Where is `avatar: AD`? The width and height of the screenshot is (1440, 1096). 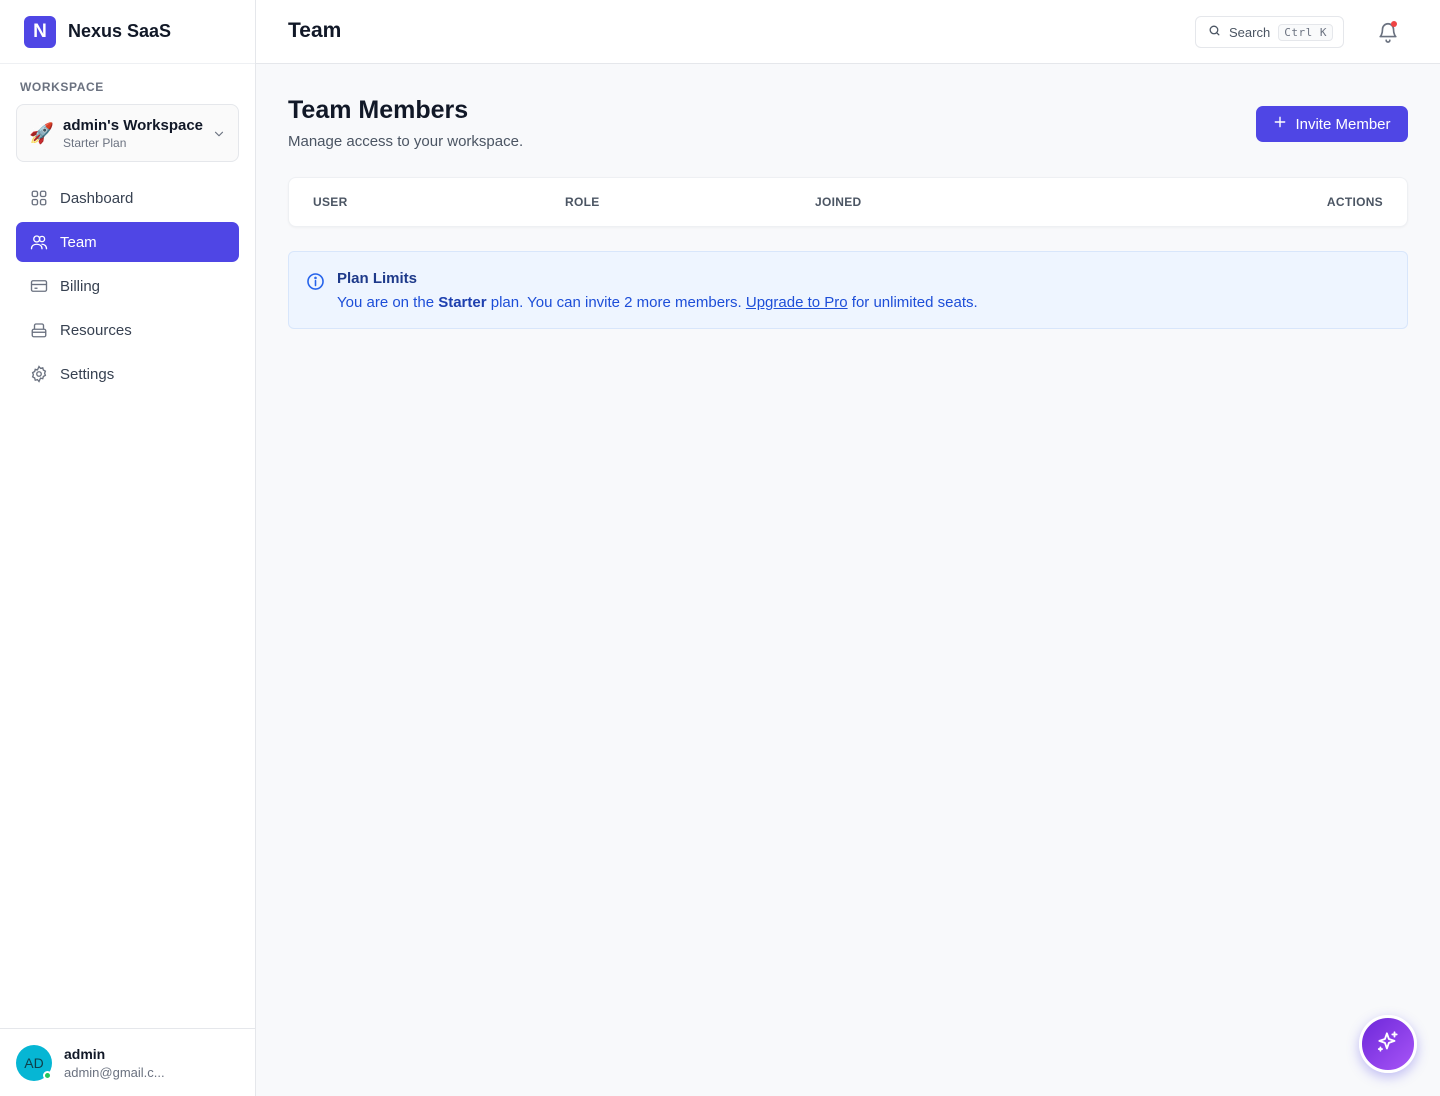
avatar: AD is located at coordinates (34, 1062).